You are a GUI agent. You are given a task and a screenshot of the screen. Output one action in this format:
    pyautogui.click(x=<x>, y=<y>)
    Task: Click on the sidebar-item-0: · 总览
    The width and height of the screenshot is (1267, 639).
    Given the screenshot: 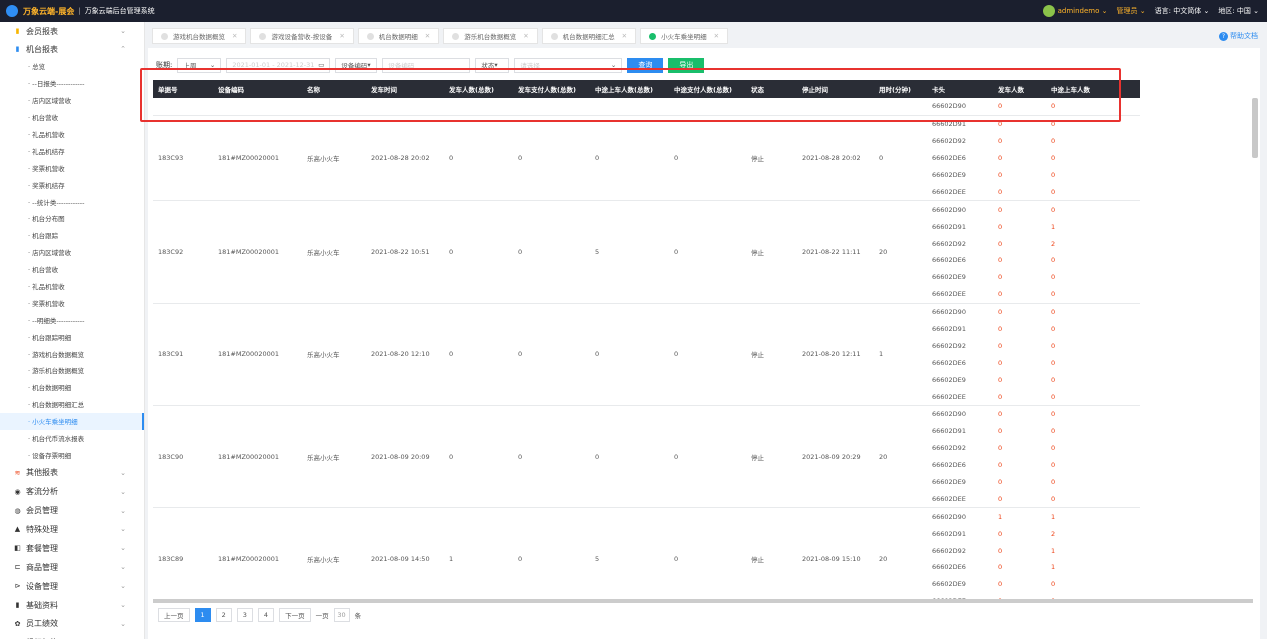 What is the action you would take?
    pyautogui.click(x=72, y=66)
    